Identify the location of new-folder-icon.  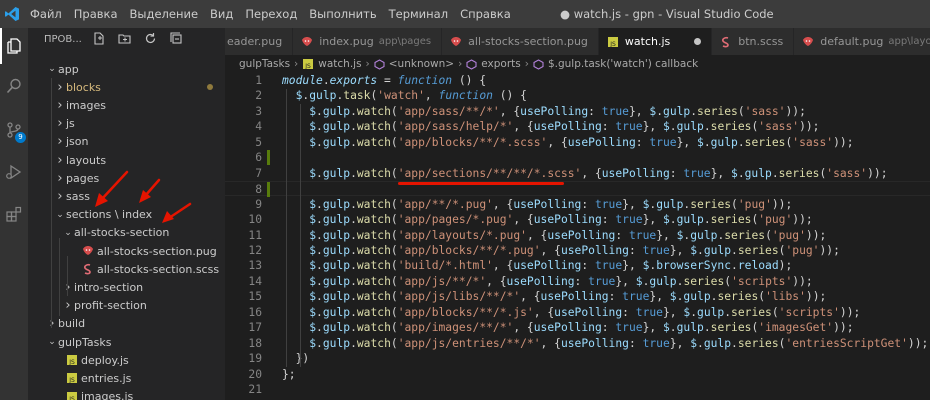
(124, 38).